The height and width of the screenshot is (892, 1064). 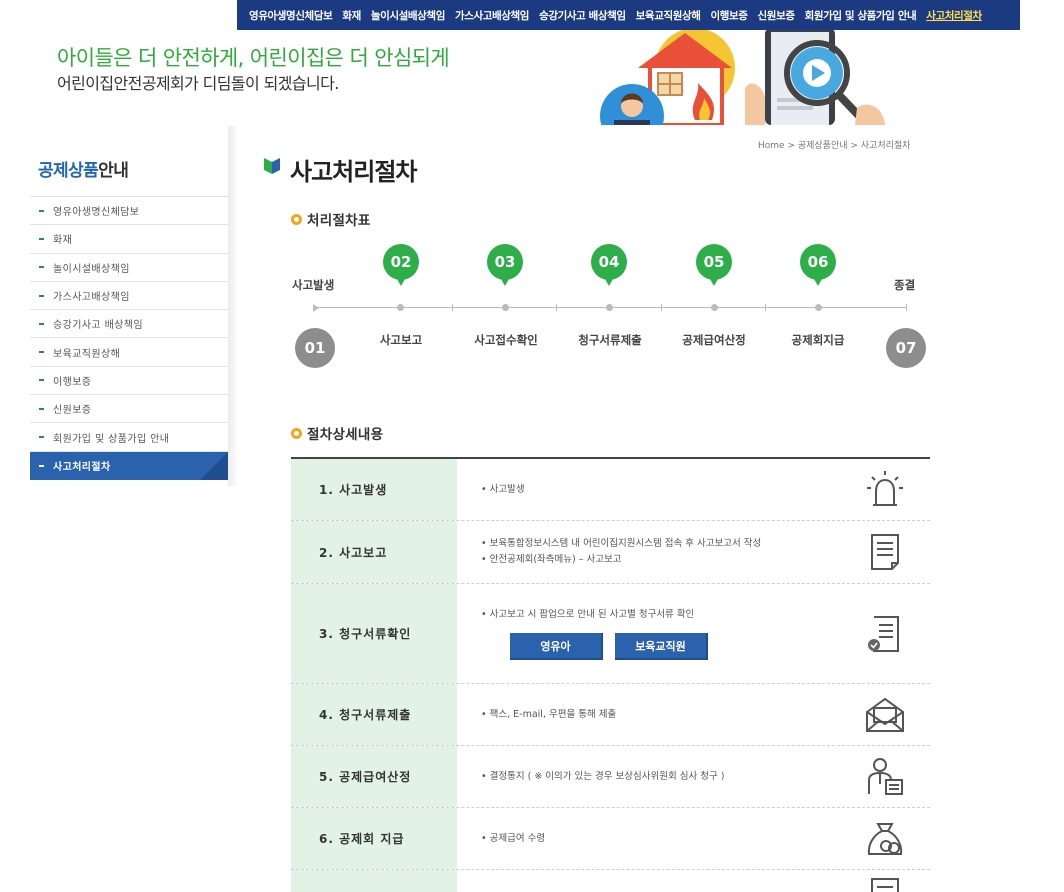 I want to click on row-text: • 팩스, E-mail, 우편을 통해 제출, so click(x=549, y=714).